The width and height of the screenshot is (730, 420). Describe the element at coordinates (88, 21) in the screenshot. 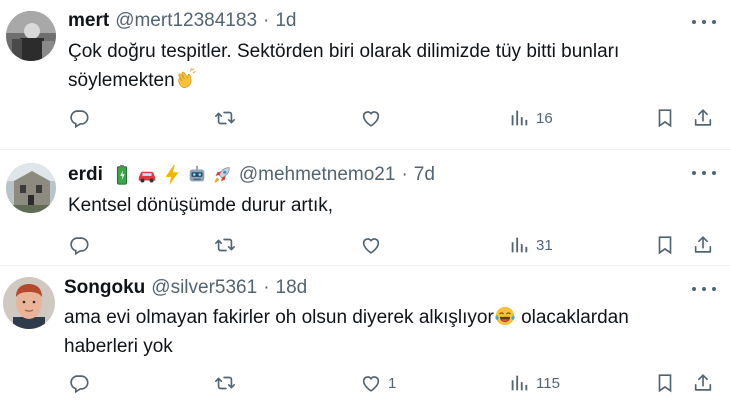

I see `author-name: mert` at that location.